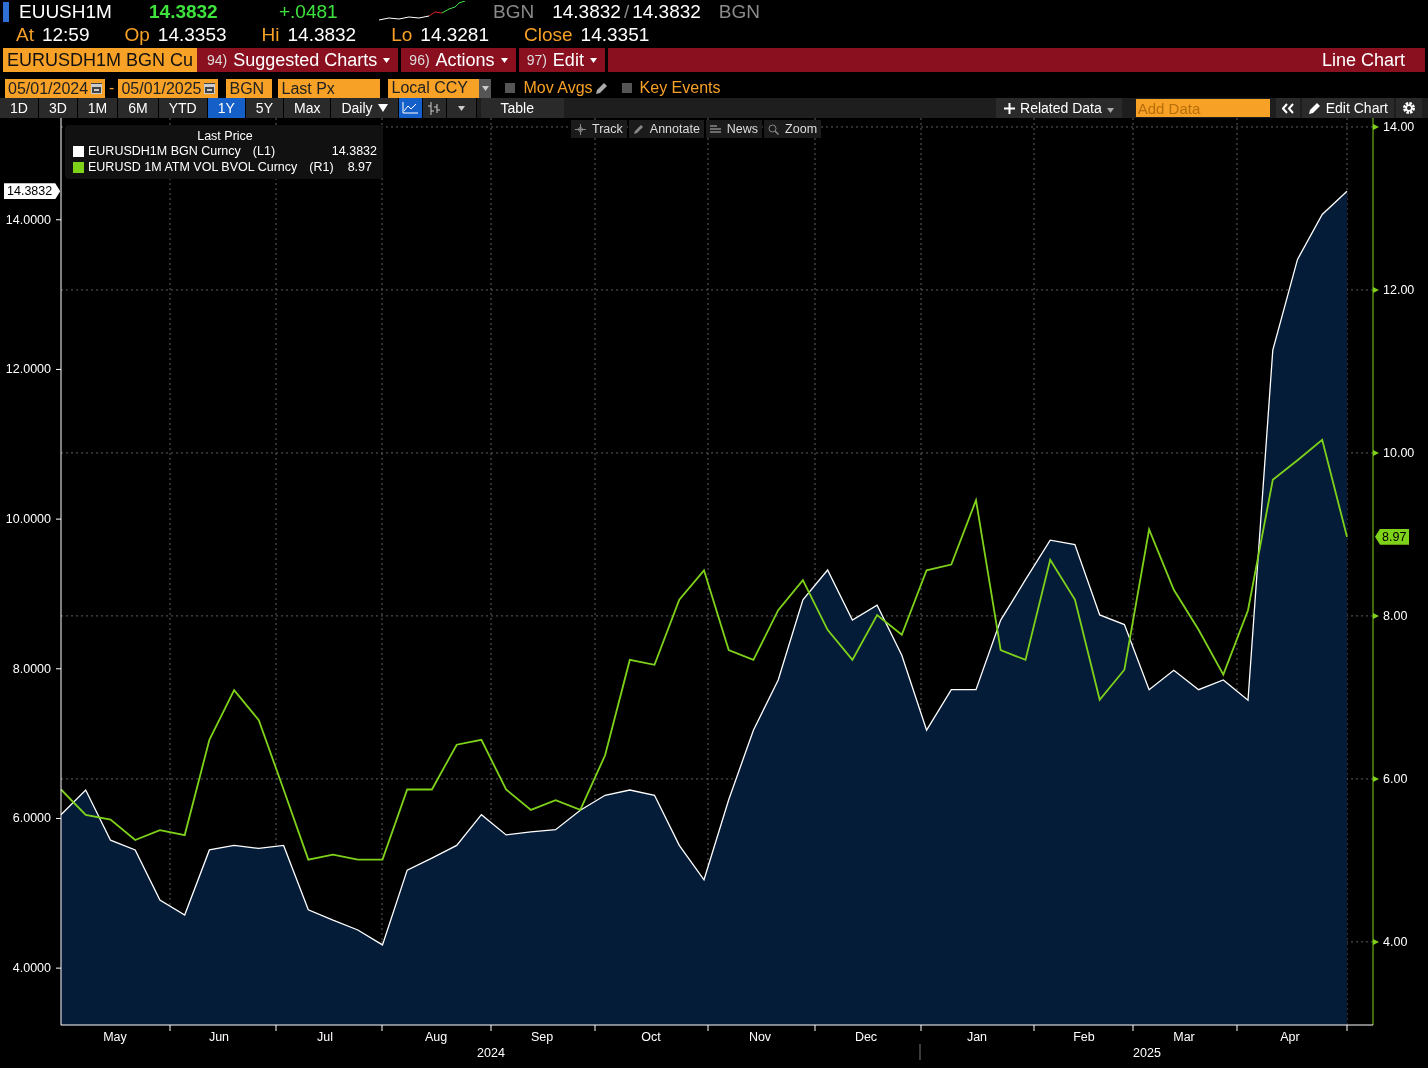  I want to click on axis-label: Aug, so click(436, 1037).